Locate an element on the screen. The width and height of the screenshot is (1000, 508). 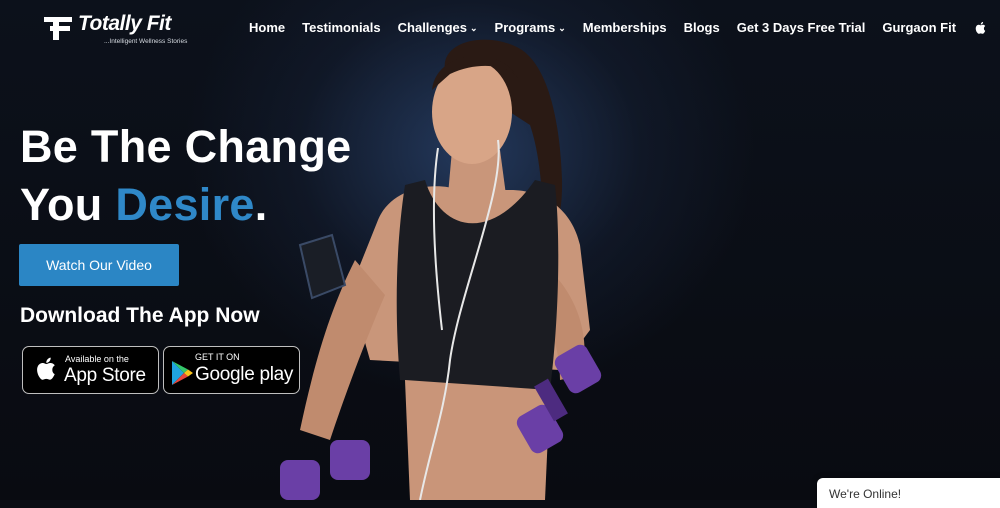
nav-gurgaon-fit-label: Gurgaon Fit is located at coordinates (919, 27).